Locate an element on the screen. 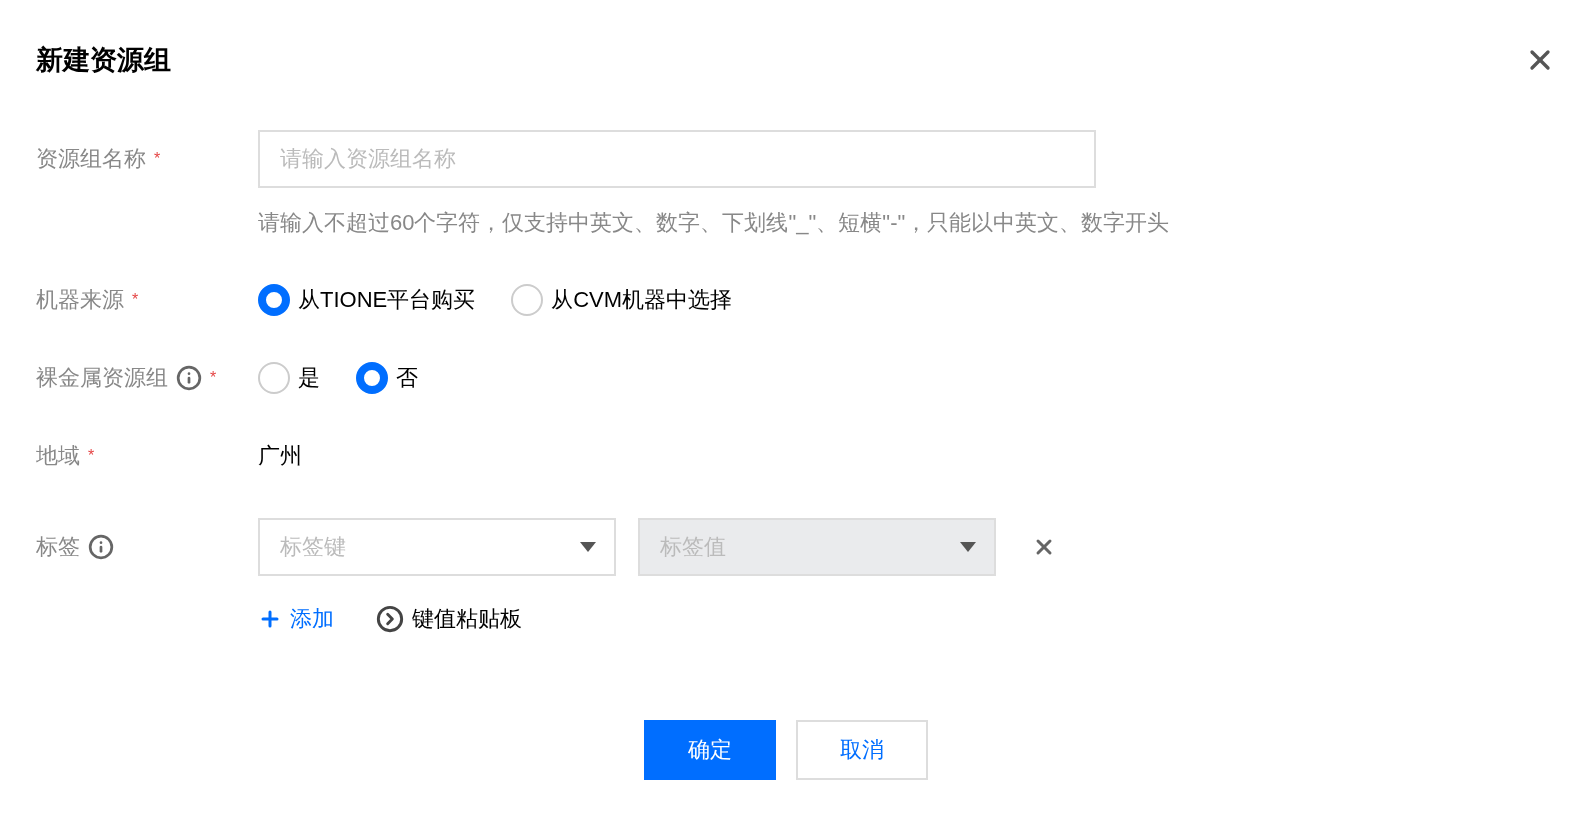 The image size is (1572, 816). chevron-circle-icon is located at coordinates (390, 619).